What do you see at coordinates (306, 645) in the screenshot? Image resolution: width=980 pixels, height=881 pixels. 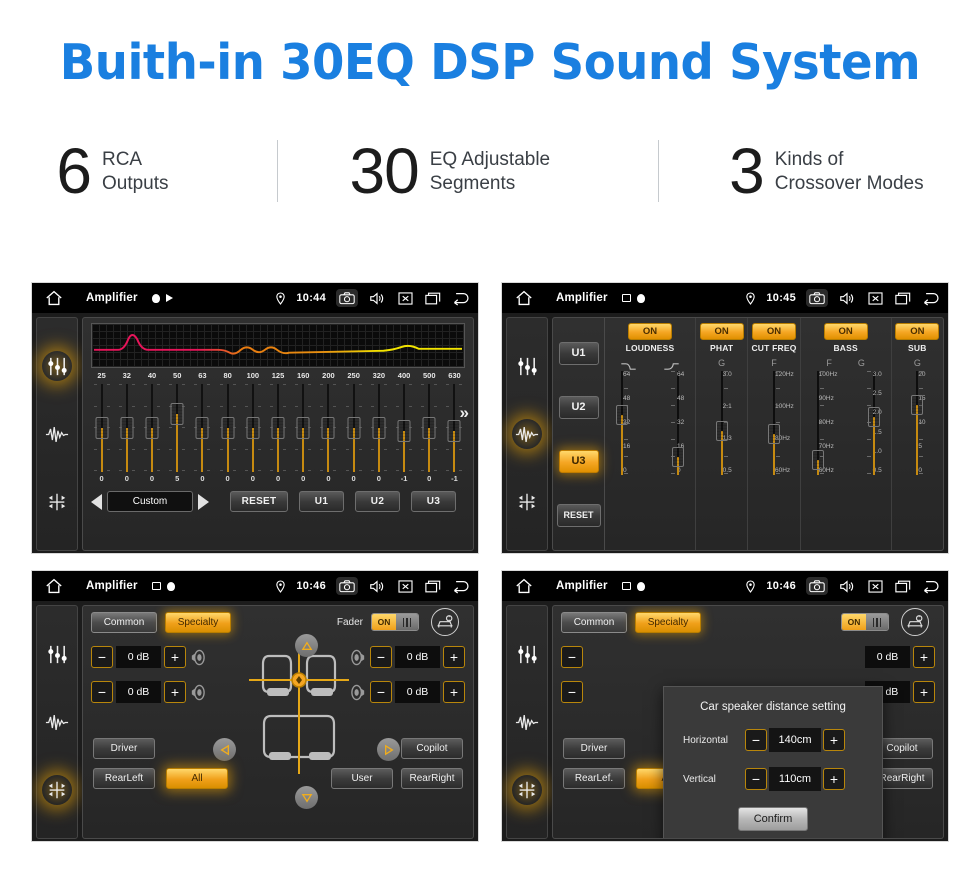 I see `nav-up-button` at bounding box center [306, 645].